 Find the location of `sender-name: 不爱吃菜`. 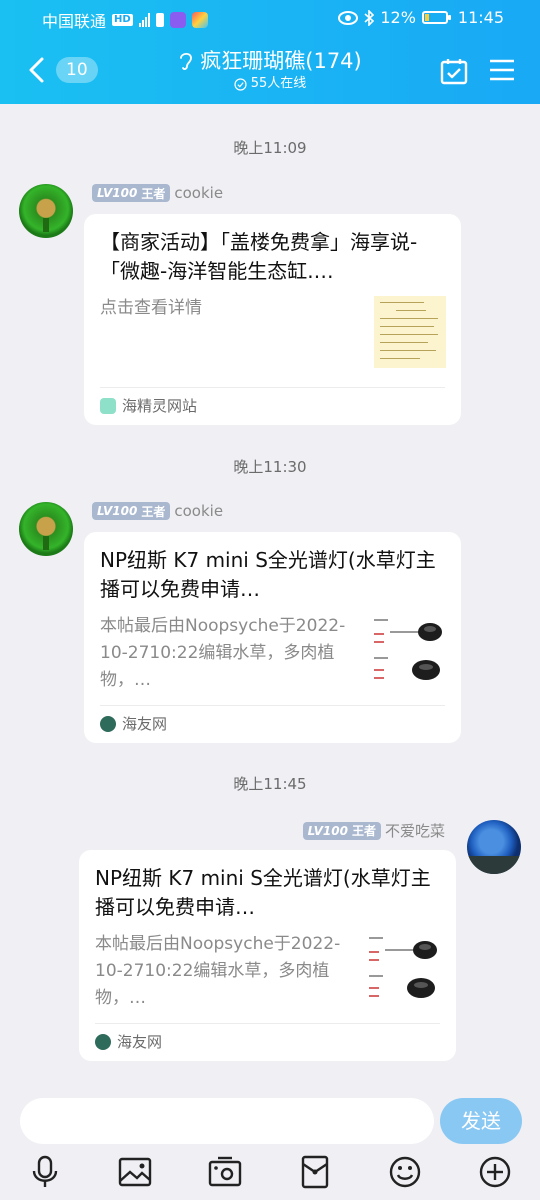

sender-name: 不爱吃菜 is located at coordinates (415, 830).